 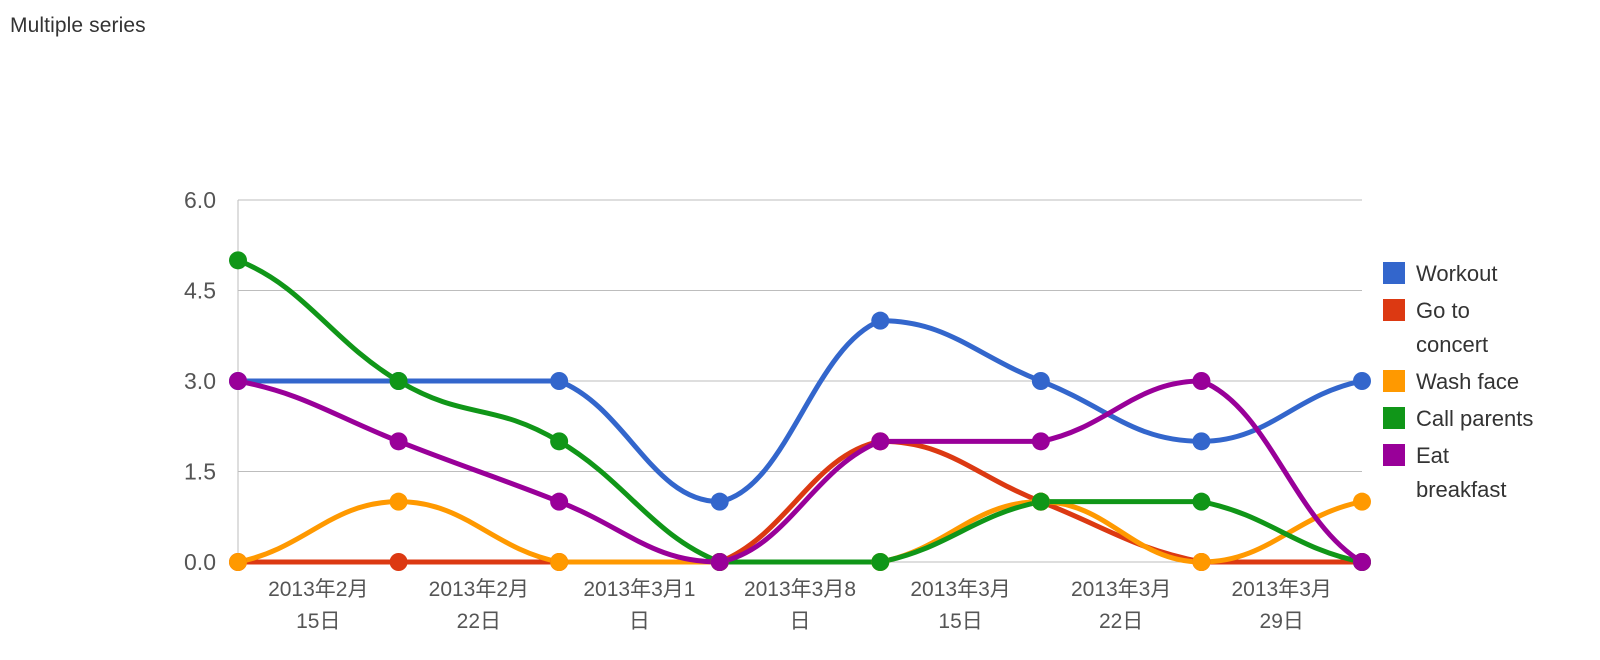 I want to click on y-tick-label: 6.0, so click(x=200, y=200).